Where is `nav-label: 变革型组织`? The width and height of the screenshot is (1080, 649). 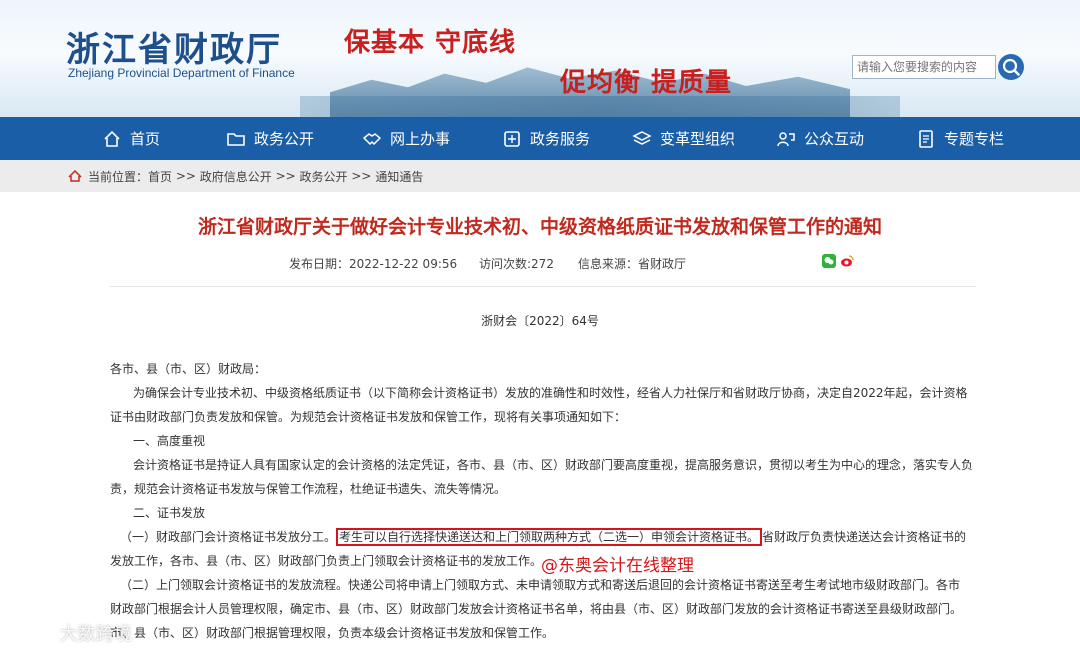
nav-label: 变革型组织 is located at coordinates (698, 139).